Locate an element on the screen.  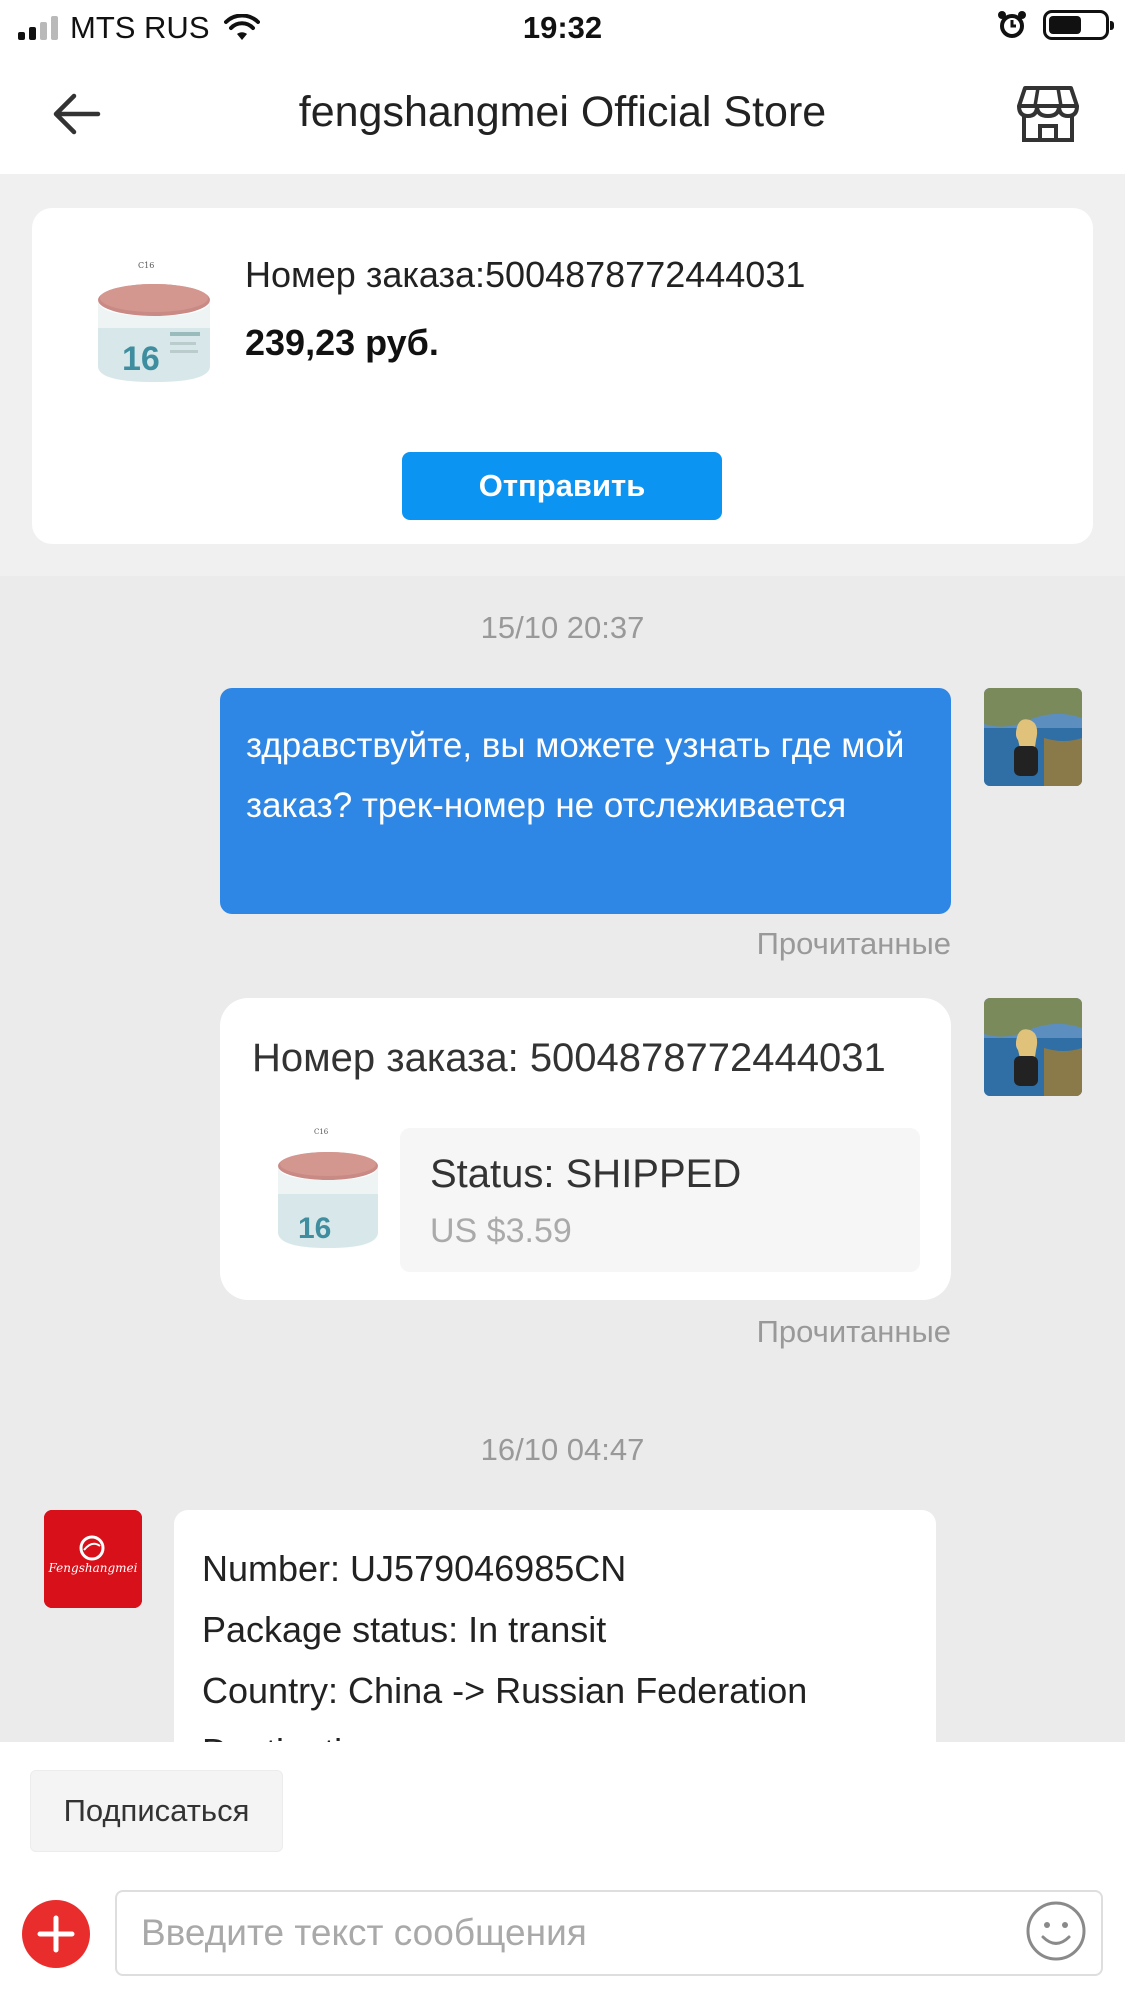
tracking-number: Number: UJ579046985CN is located at coordinates (414, 1568).